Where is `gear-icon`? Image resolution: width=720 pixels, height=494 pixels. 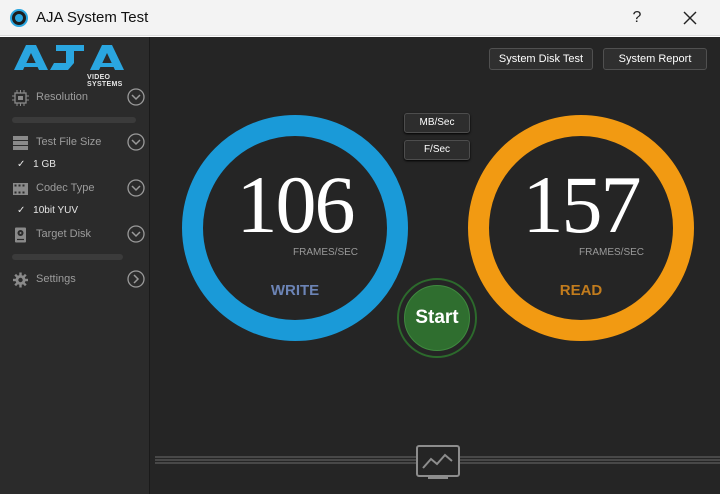
gear-icon is located at coordinates (20, 280).